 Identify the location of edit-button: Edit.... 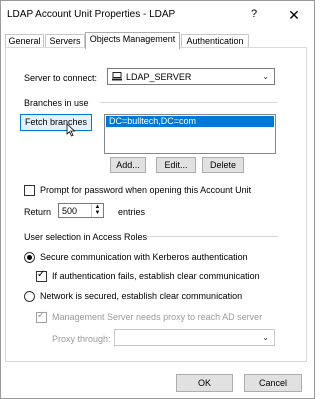
(176, 165).